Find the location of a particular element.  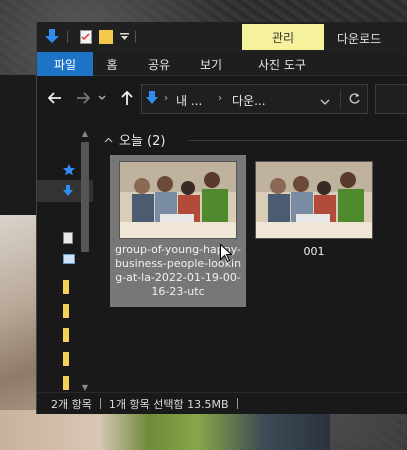

ribbon-tabs: 파일 홈 공유 보기 사진 도구 is located at coordinates (222, 64).